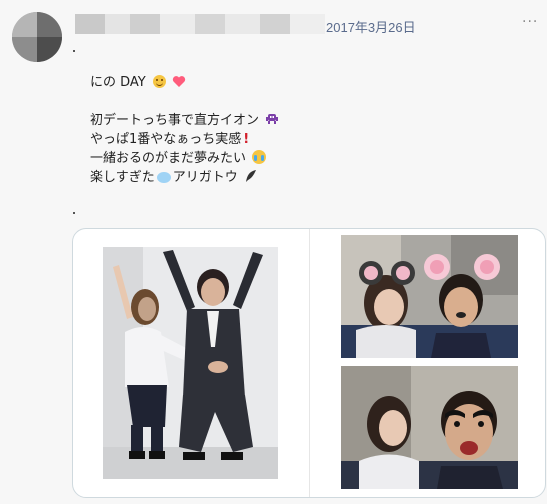  Describe the element at coordinates (163, 177) in the screenshot. I see `speech-bubble-icon` at that location.